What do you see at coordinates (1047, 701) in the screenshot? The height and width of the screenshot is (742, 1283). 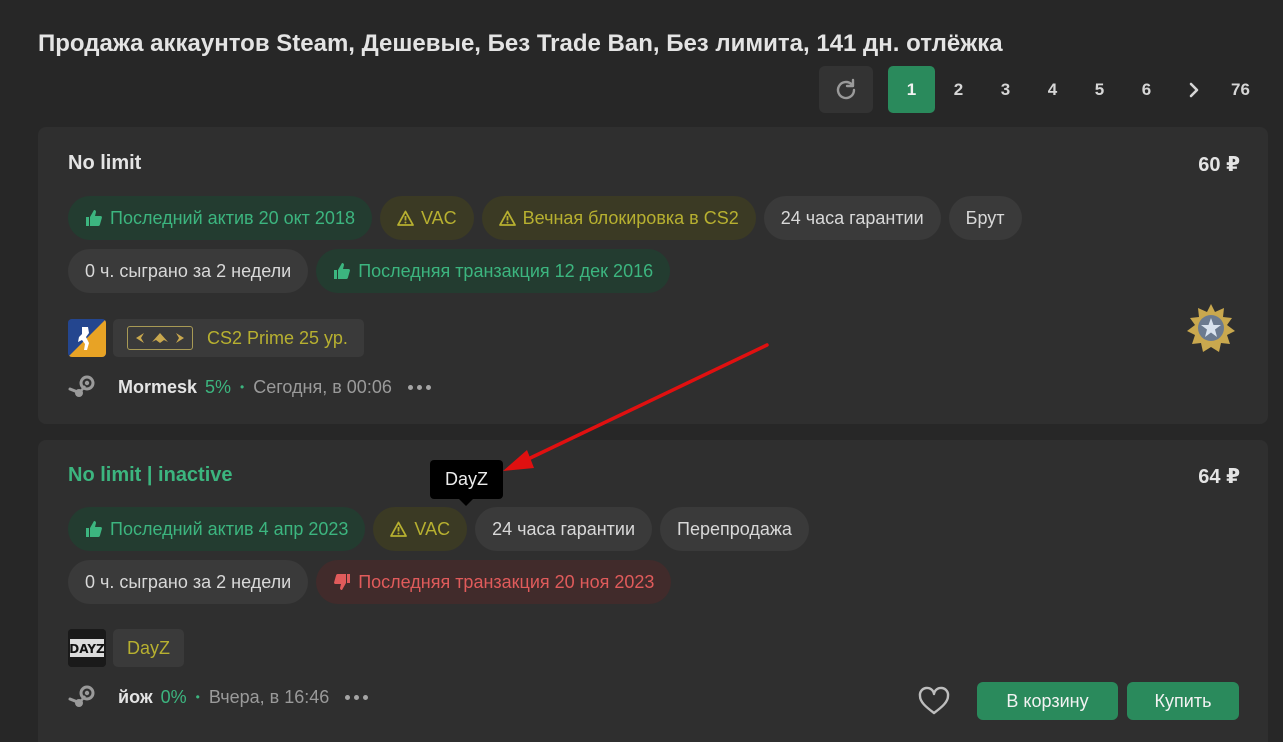 I see `add-to-cart-button: В корзину` at bounding box center [1047, 701].